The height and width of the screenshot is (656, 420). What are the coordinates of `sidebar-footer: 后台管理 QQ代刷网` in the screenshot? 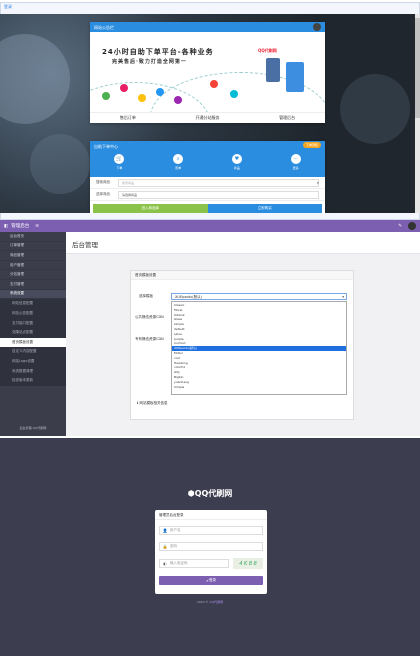 It's located at (33, 428).